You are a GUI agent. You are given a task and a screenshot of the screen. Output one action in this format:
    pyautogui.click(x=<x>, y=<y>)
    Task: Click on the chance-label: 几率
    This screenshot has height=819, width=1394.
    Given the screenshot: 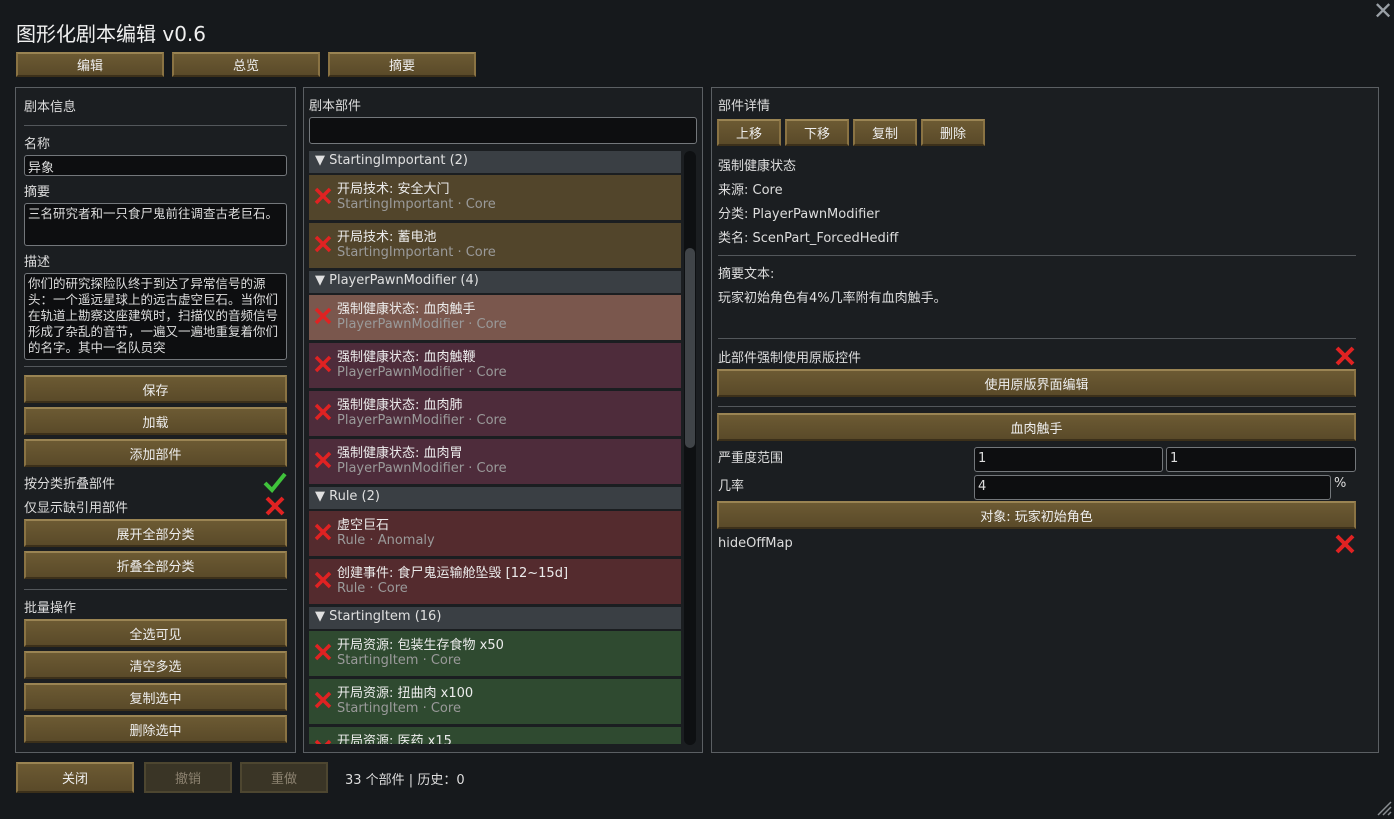 What is the action you would take?
    pyautogui.click(x=731, y=486)
    